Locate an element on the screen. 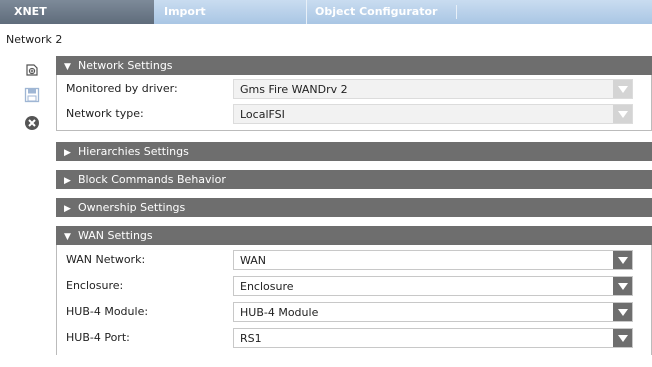  hub4-module-row: HUB-4 Module is located at coordinates (354, 313).